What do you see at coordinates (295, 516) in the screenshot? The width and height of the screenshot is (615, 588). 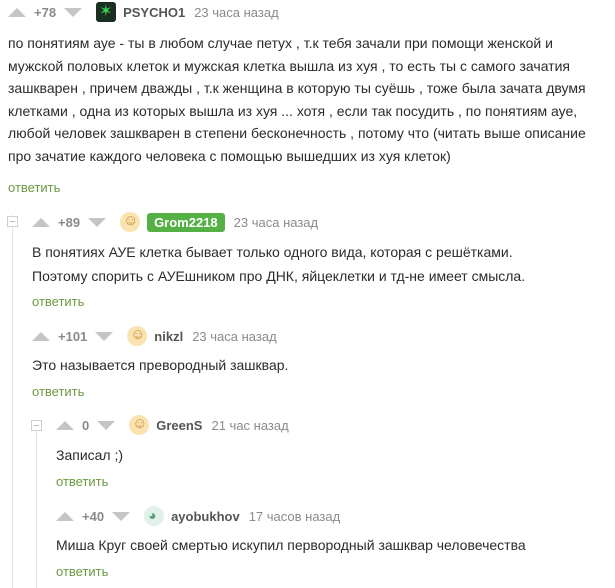 I see `comment-time: 17 часов назад` at bounding box center [295, 516].